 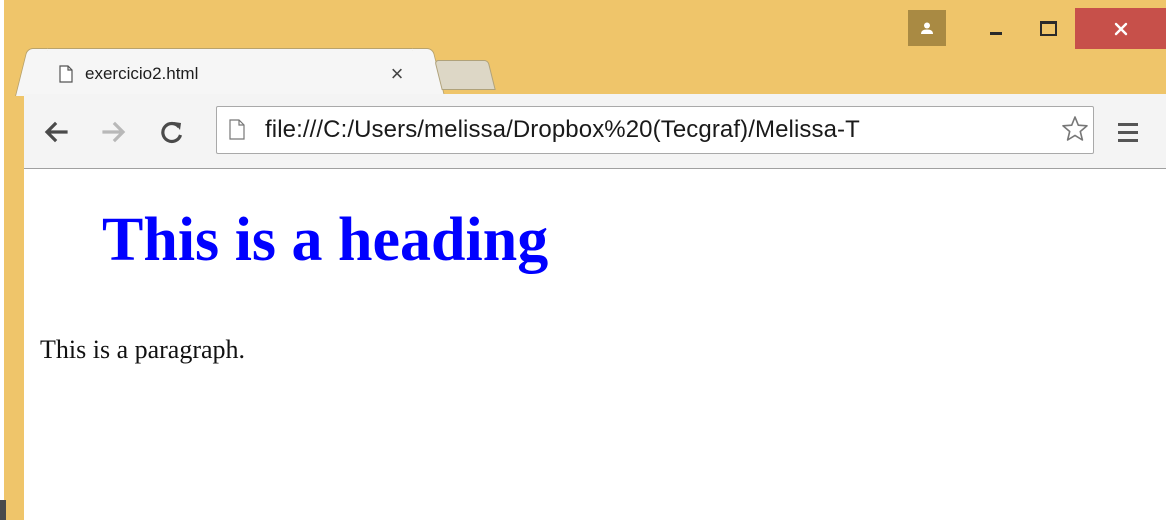 I want to click on reload-icon, so click(x=172, y=132).